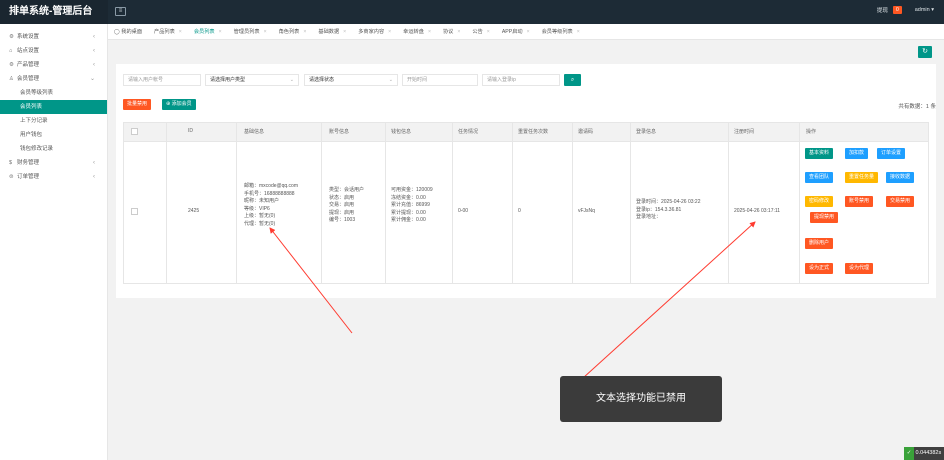 This screenshot has width=944, height=460. Describe the element at coordinates (179, 104) in the screenshot. I see `add-member-button: ⊕ 添加会员` at that location.